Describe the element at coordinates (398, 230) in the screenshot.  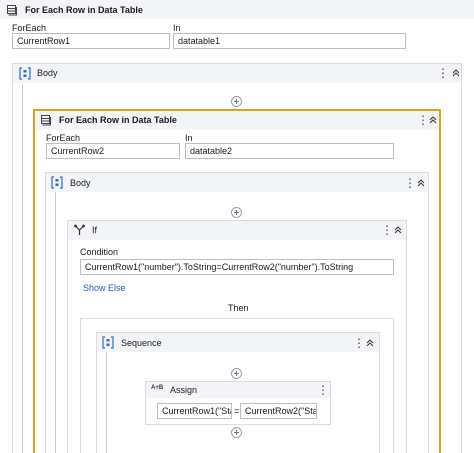
I see `if-collapse-icon` at that location.